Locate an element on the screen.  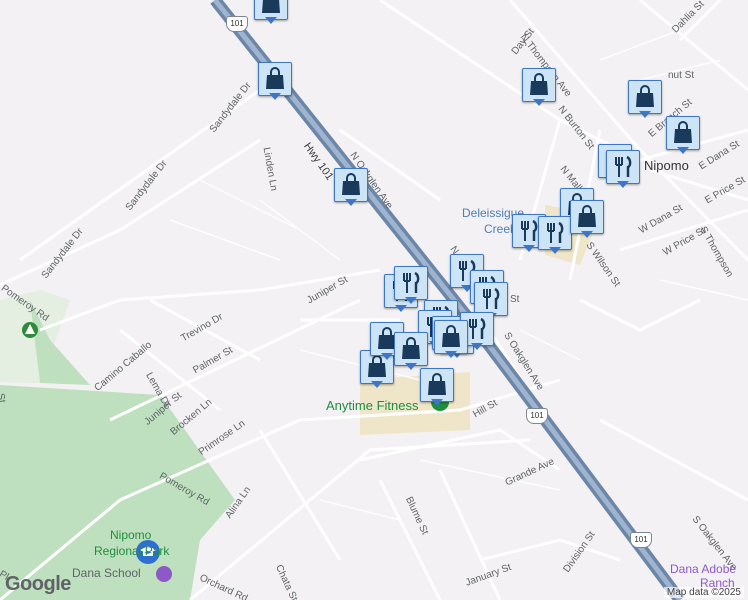
street-label: St is located at coordinates (515, 299).